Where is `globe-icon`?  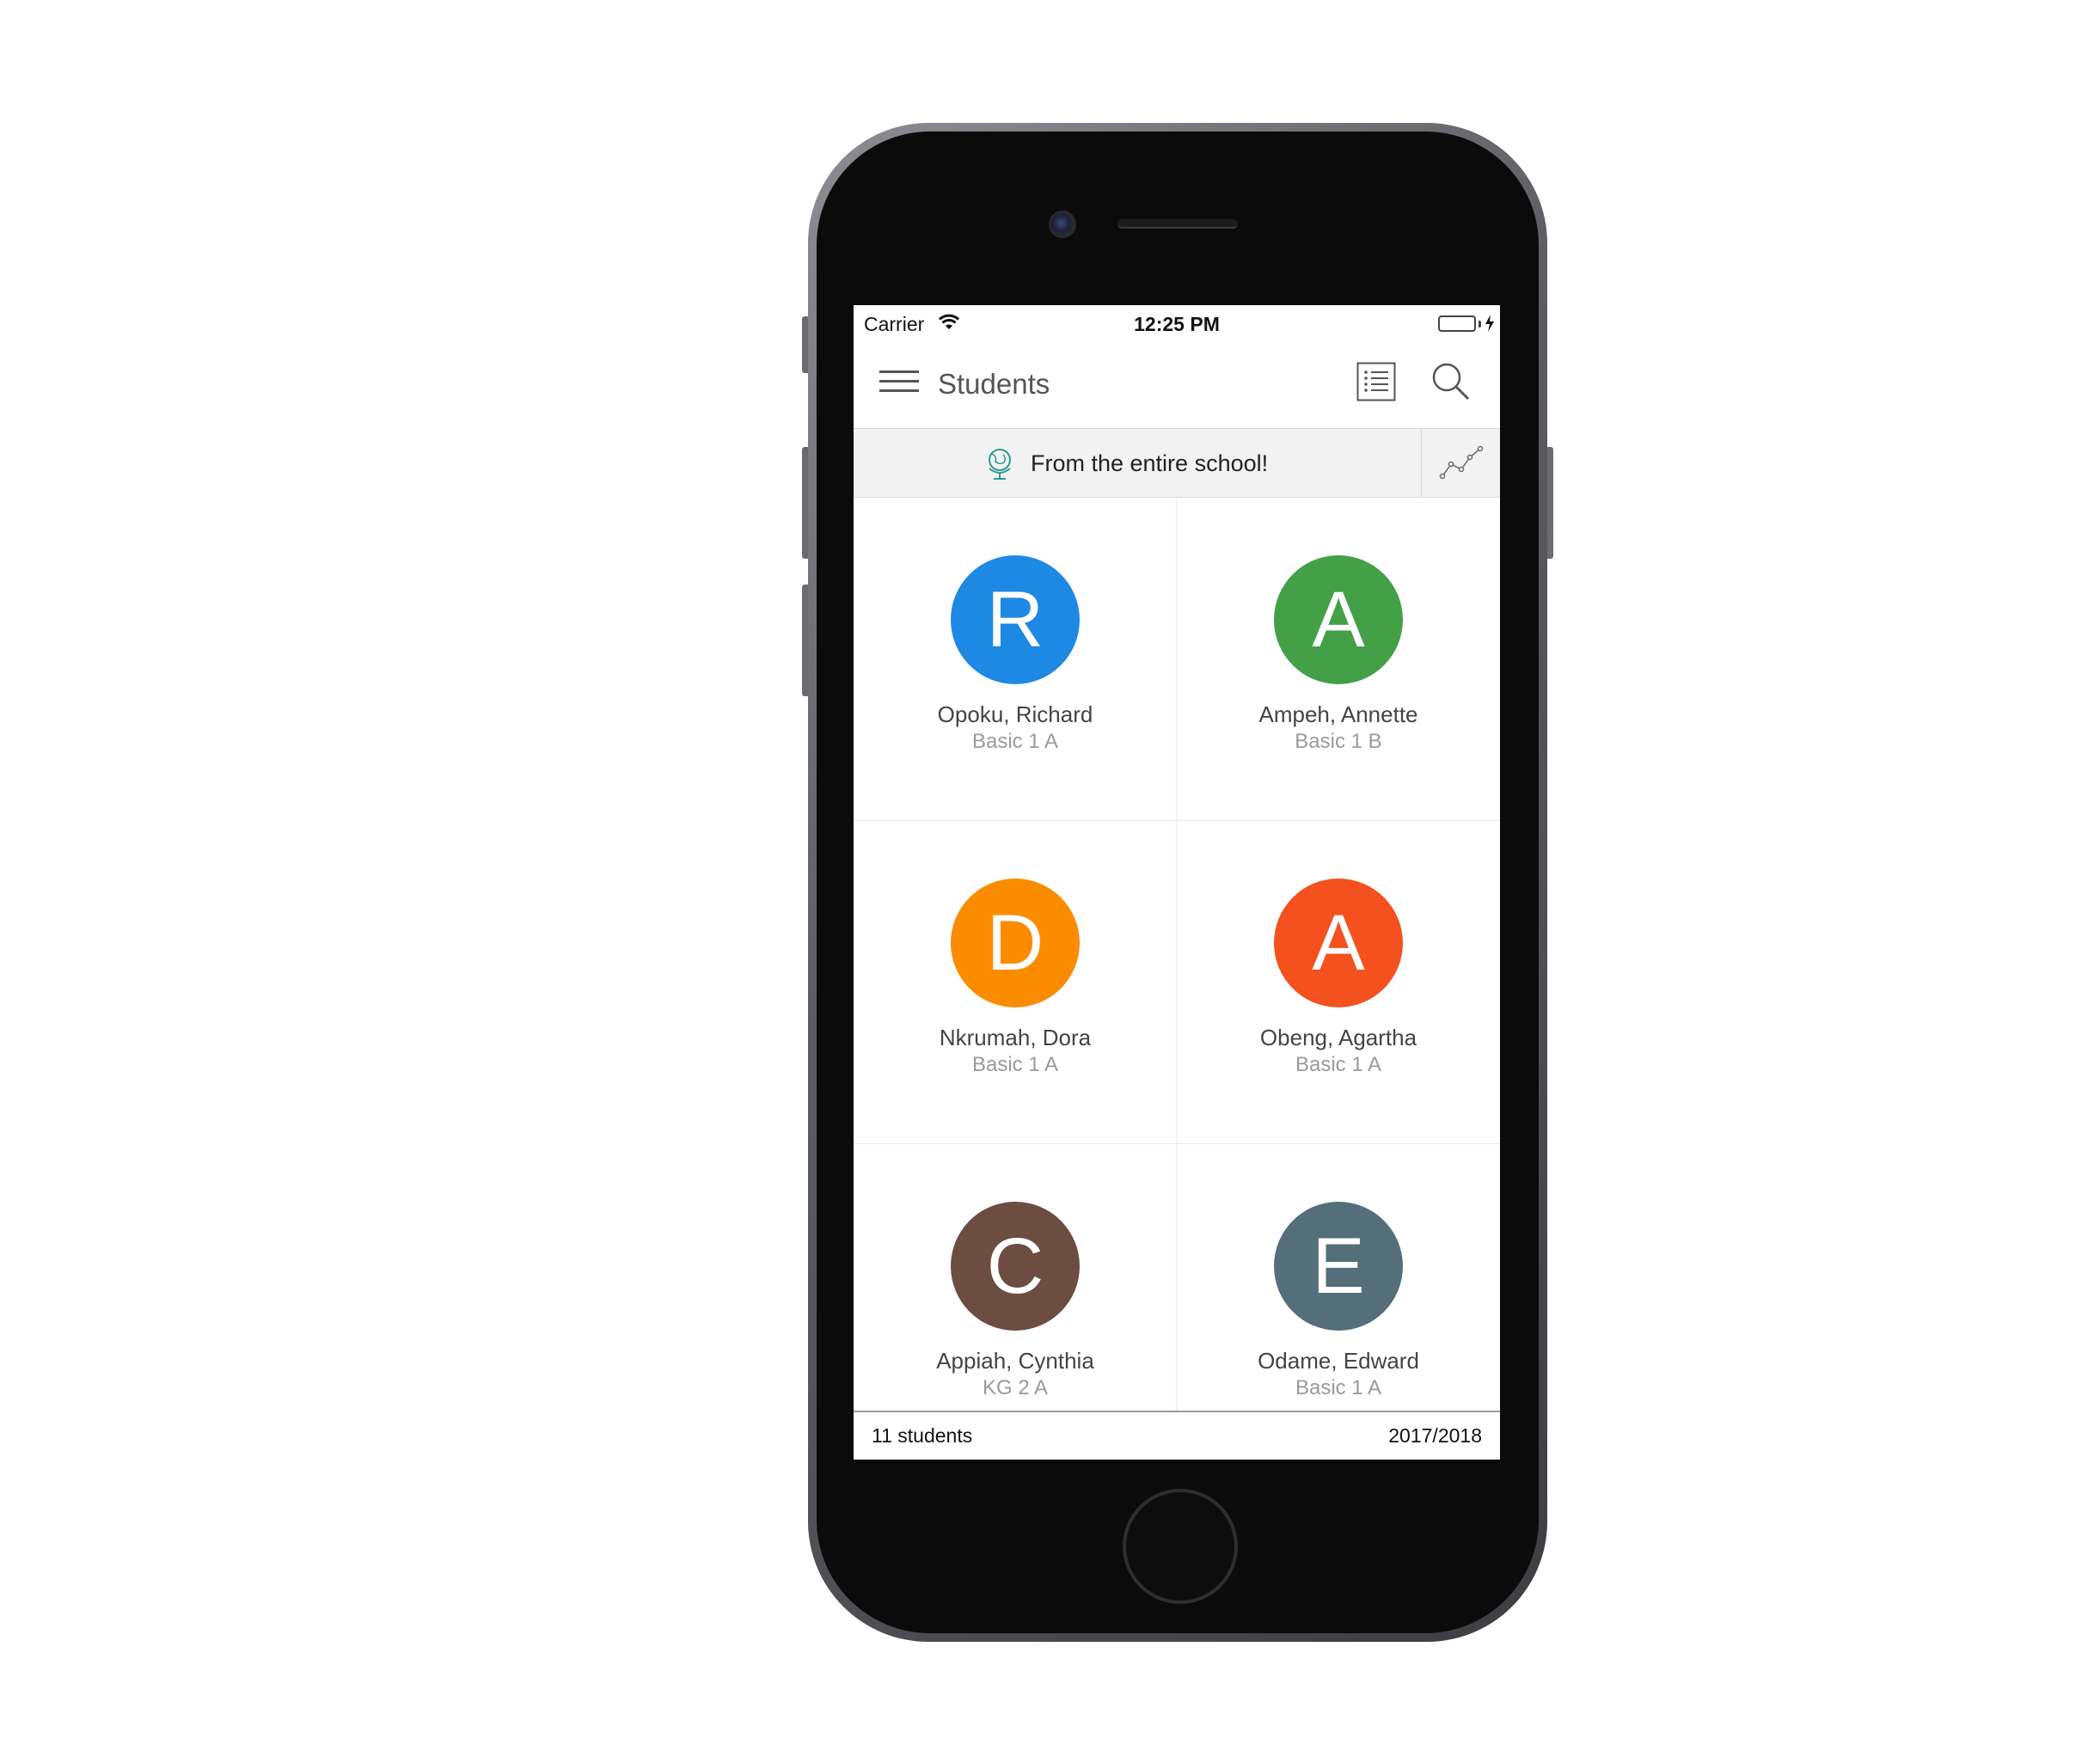
globe-icon is located at coordinates (999, 466).